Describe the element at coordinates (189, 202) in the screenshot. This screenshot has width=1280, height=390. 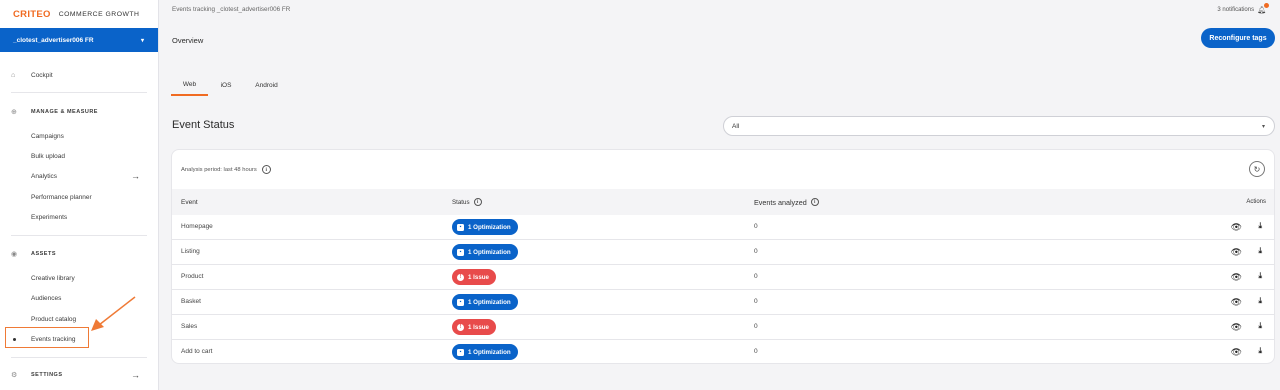
I see `column-header-event: Event` at that location.